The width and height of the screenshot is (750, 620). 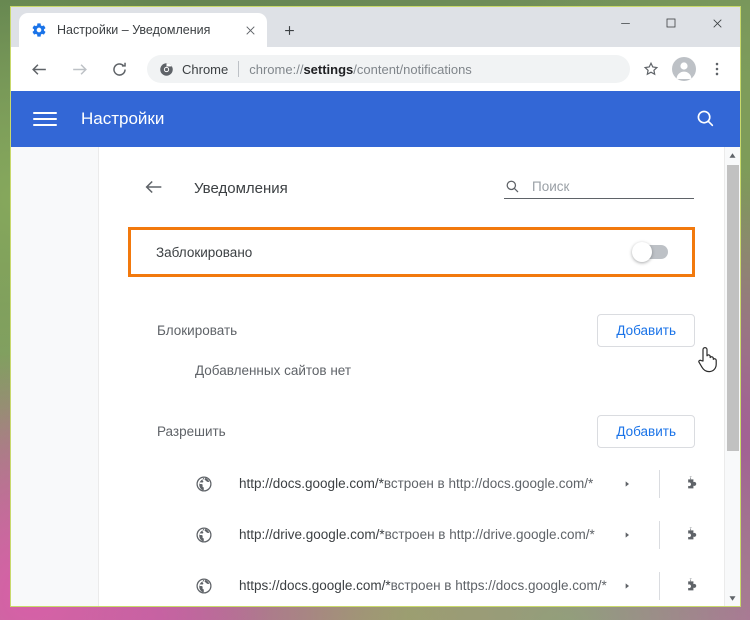 What do you see at coordinates (312, 534) in the screenshot?
I see `site-url: http://drive.google.com/*` at bounding box center [312, 534].